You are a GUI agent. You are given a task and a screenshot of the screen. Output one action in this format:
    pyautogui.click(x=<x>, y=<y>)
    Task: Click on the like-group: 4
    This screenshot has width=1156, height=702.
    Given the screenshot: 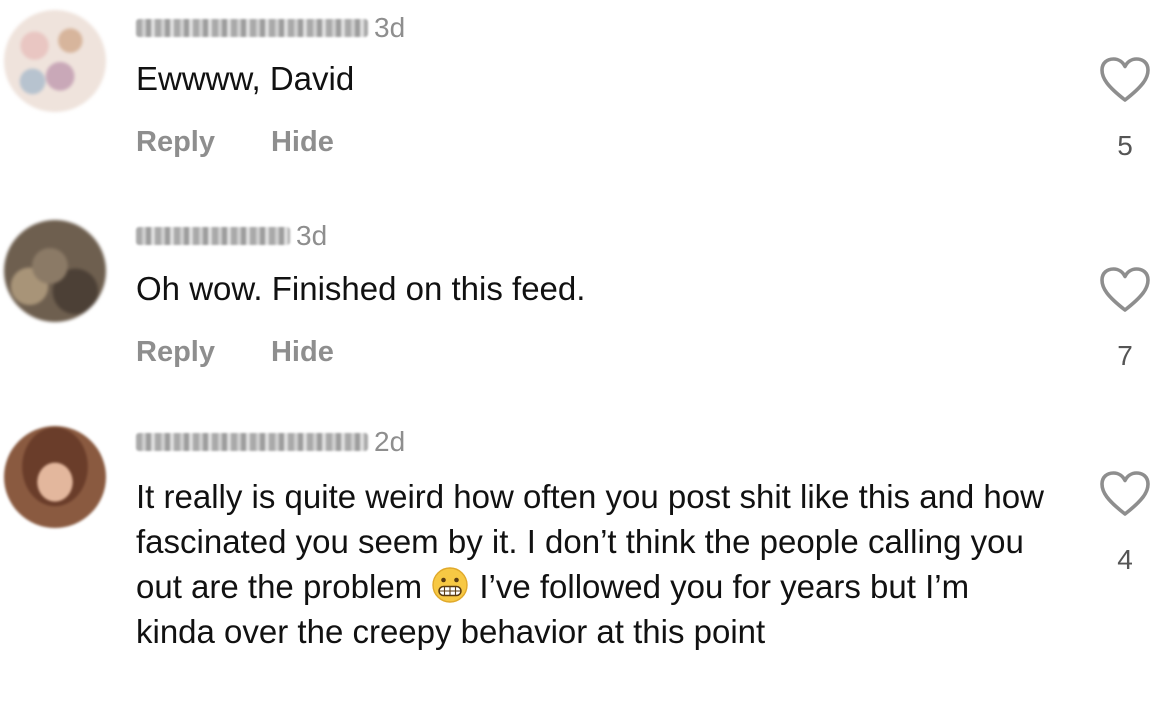 What is the action you would take?
    pyautogui.click(x=1125, y=523)
    